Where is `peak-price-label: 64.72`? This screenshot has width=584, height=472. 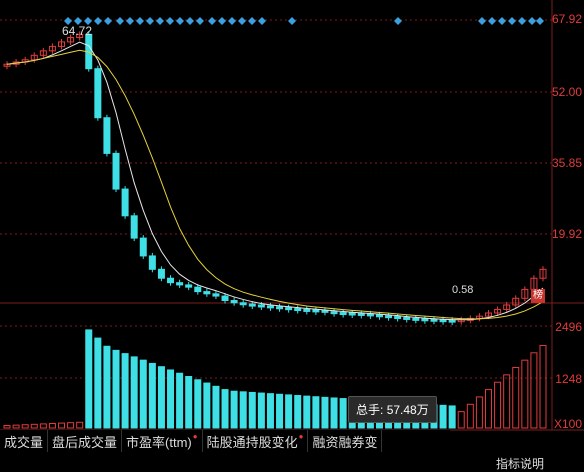 peak-price-label: 64.72 is located at coordinates (77, 31).